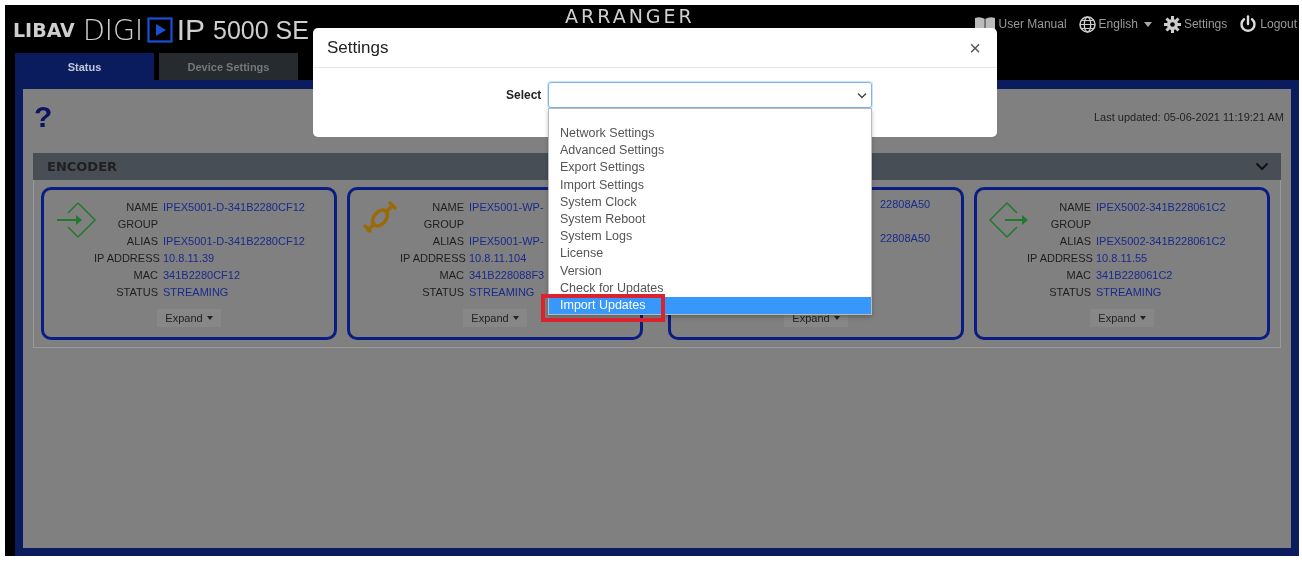  I want to click on product-name: DIGI, so click(112, 30).